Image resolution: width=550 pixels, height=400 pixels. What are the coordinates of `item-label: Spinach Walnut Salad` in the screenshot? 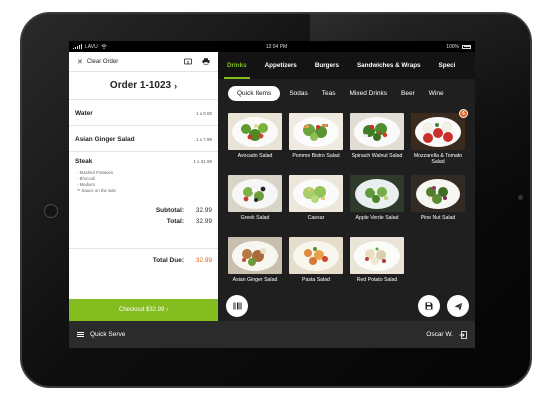 It's located at (377, 156).